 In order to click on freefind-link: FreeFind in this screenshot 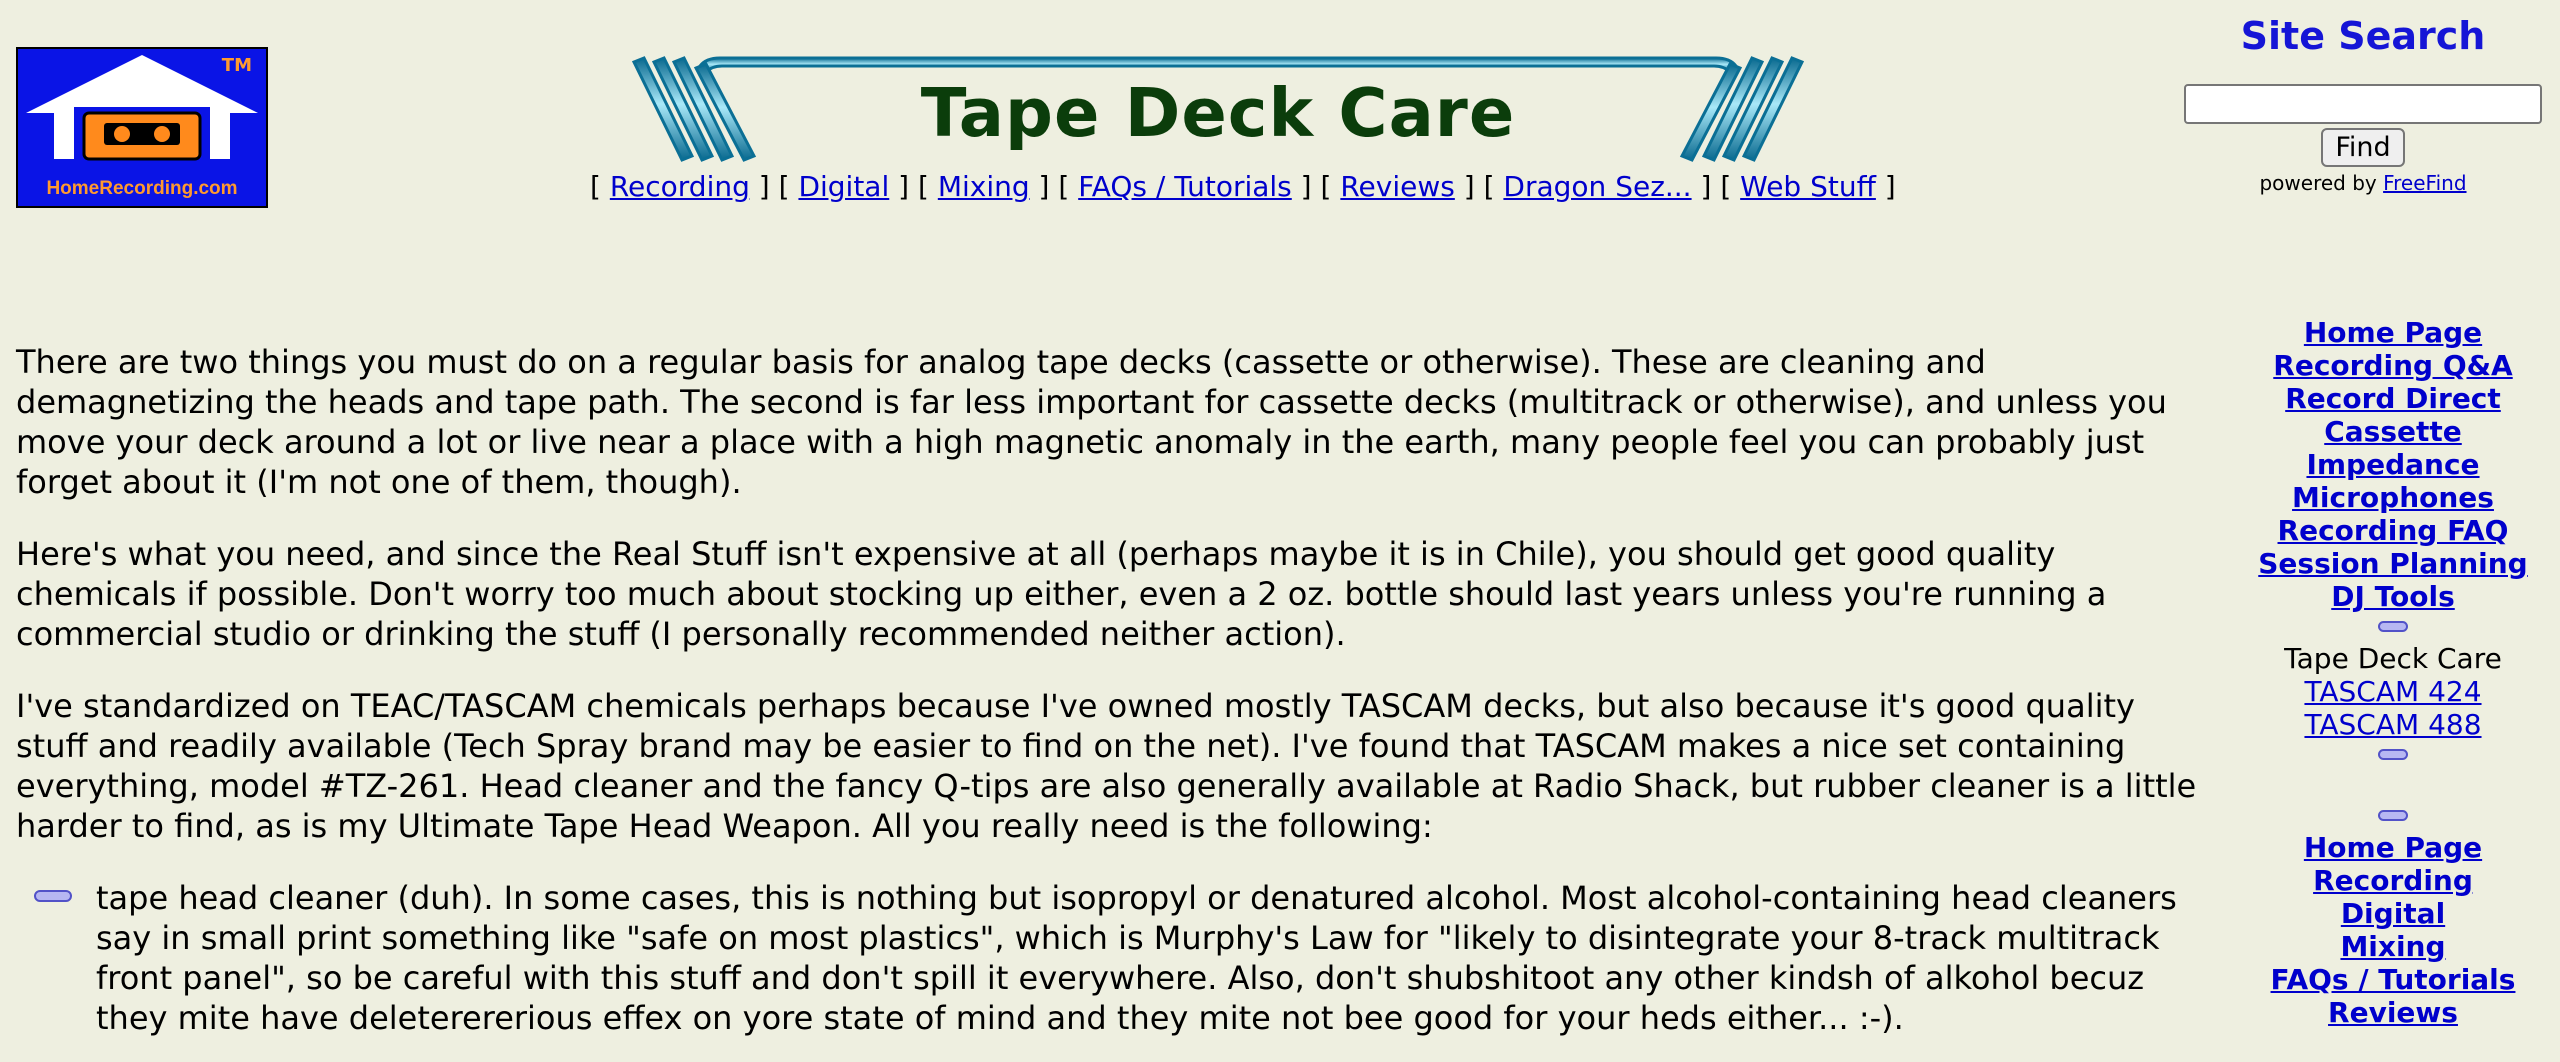, I will do `click(2424, 183)`.